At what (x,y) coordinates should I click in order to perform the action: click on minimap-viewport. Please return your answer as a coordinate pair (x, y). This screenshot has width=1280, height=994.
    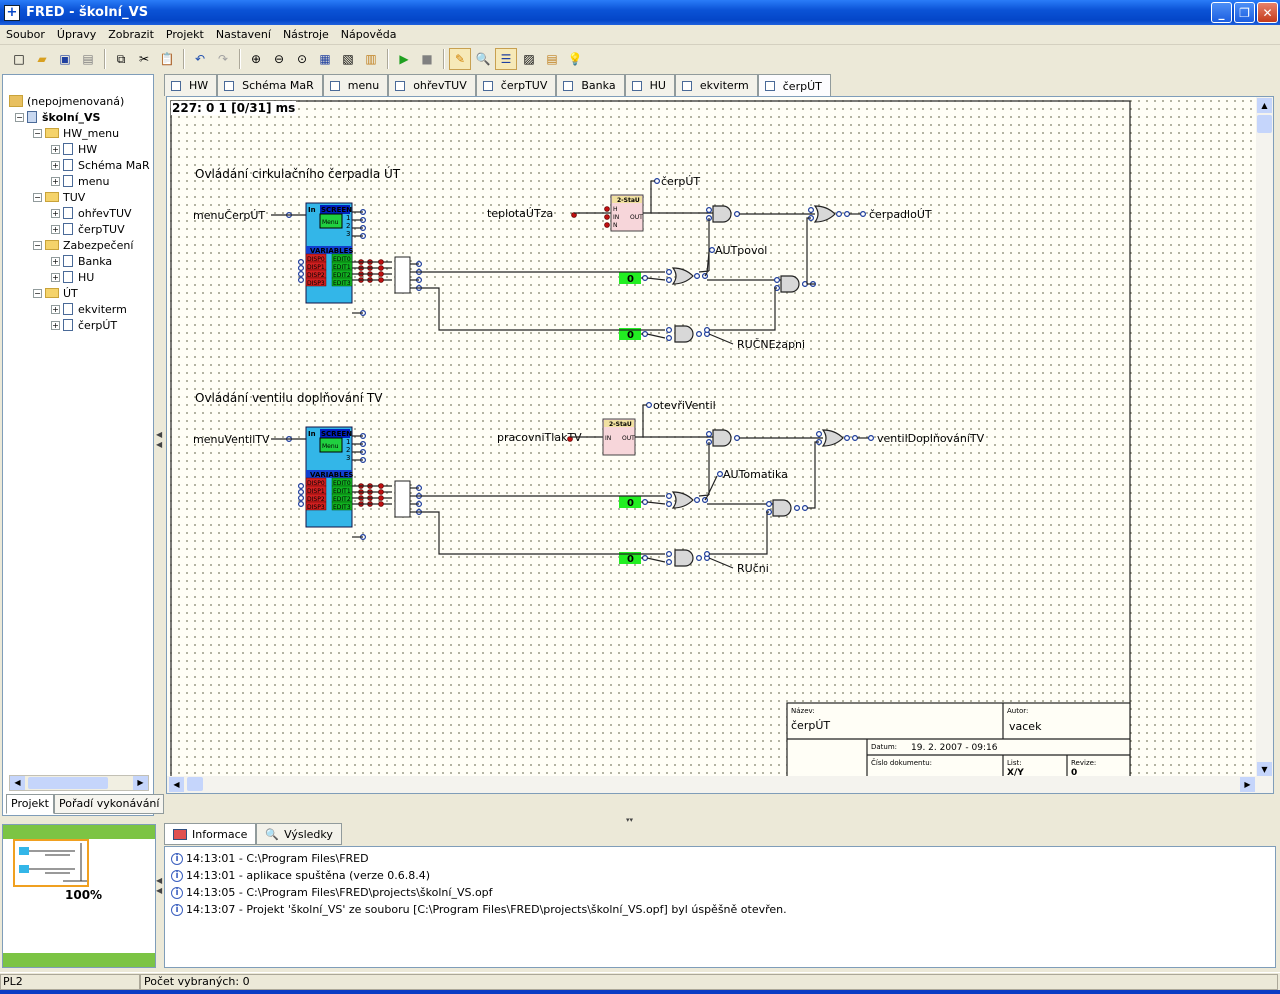
    Looking at the image, I should click on (51, 863).